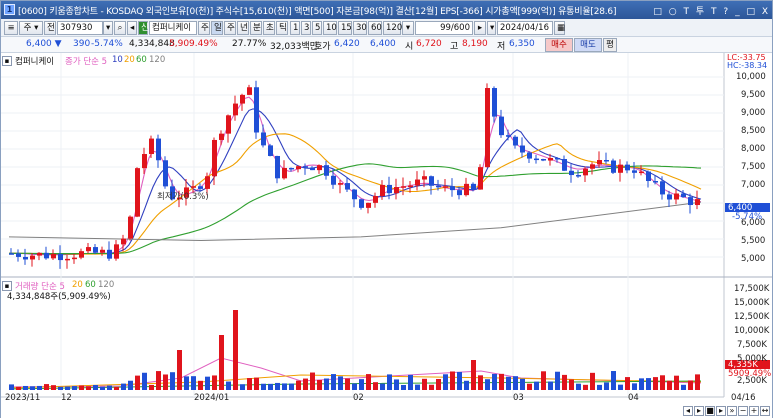 The height and width of the screenshot is (419, 773). I want to click on period-120: 120, so click(392, 28).